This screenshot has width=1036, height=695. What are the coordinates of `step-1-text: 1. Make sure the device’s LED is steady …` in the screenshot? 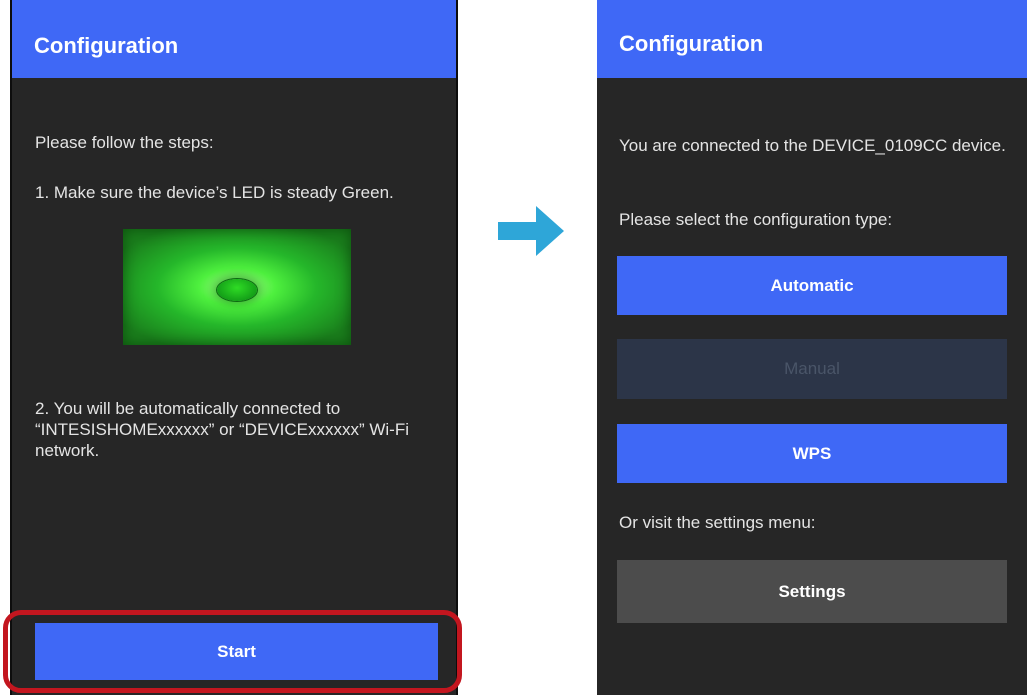 It's located at (214, 192).